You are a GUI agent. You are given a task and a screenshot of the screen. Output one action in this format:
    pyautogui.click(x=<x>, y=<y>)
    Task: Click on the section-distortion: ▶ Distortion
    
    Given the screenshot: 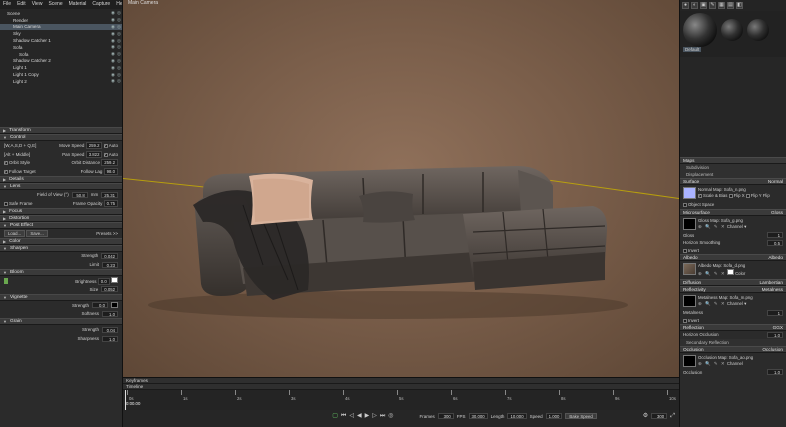 What is the action you would take?
    pyautogui.click(x=61, y=218)
    